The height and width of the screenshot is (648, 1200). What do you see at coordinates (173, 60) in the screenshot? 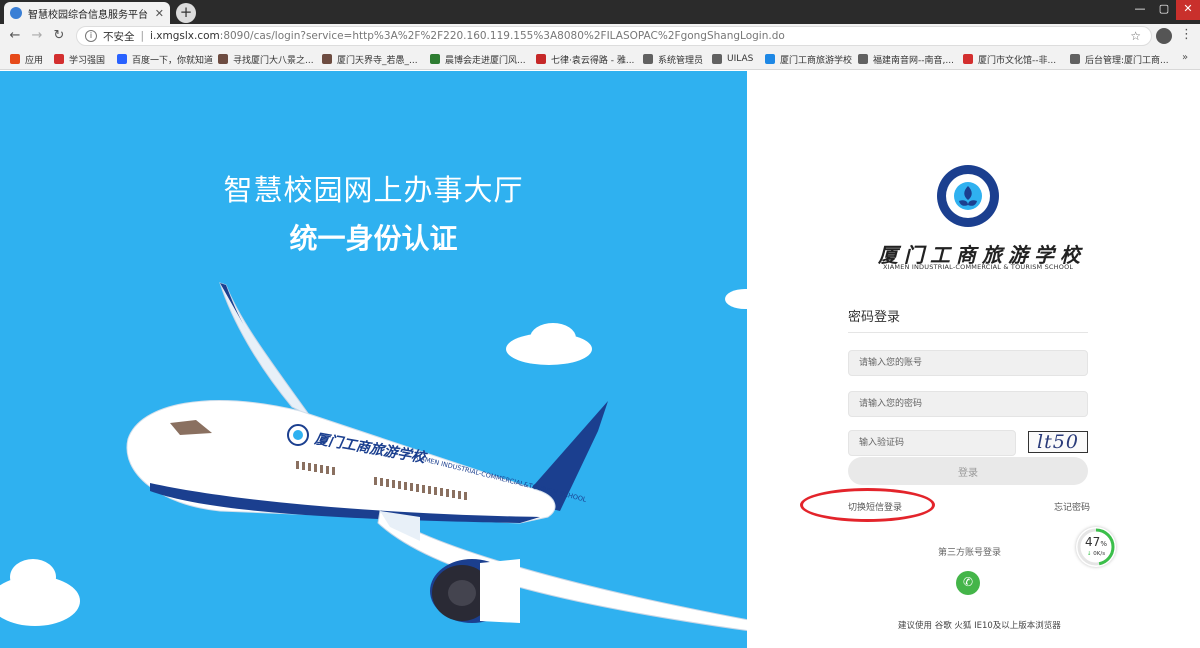
I see `bookmark-label: 百度一下，你就知道` at bounding box center [173, 60].